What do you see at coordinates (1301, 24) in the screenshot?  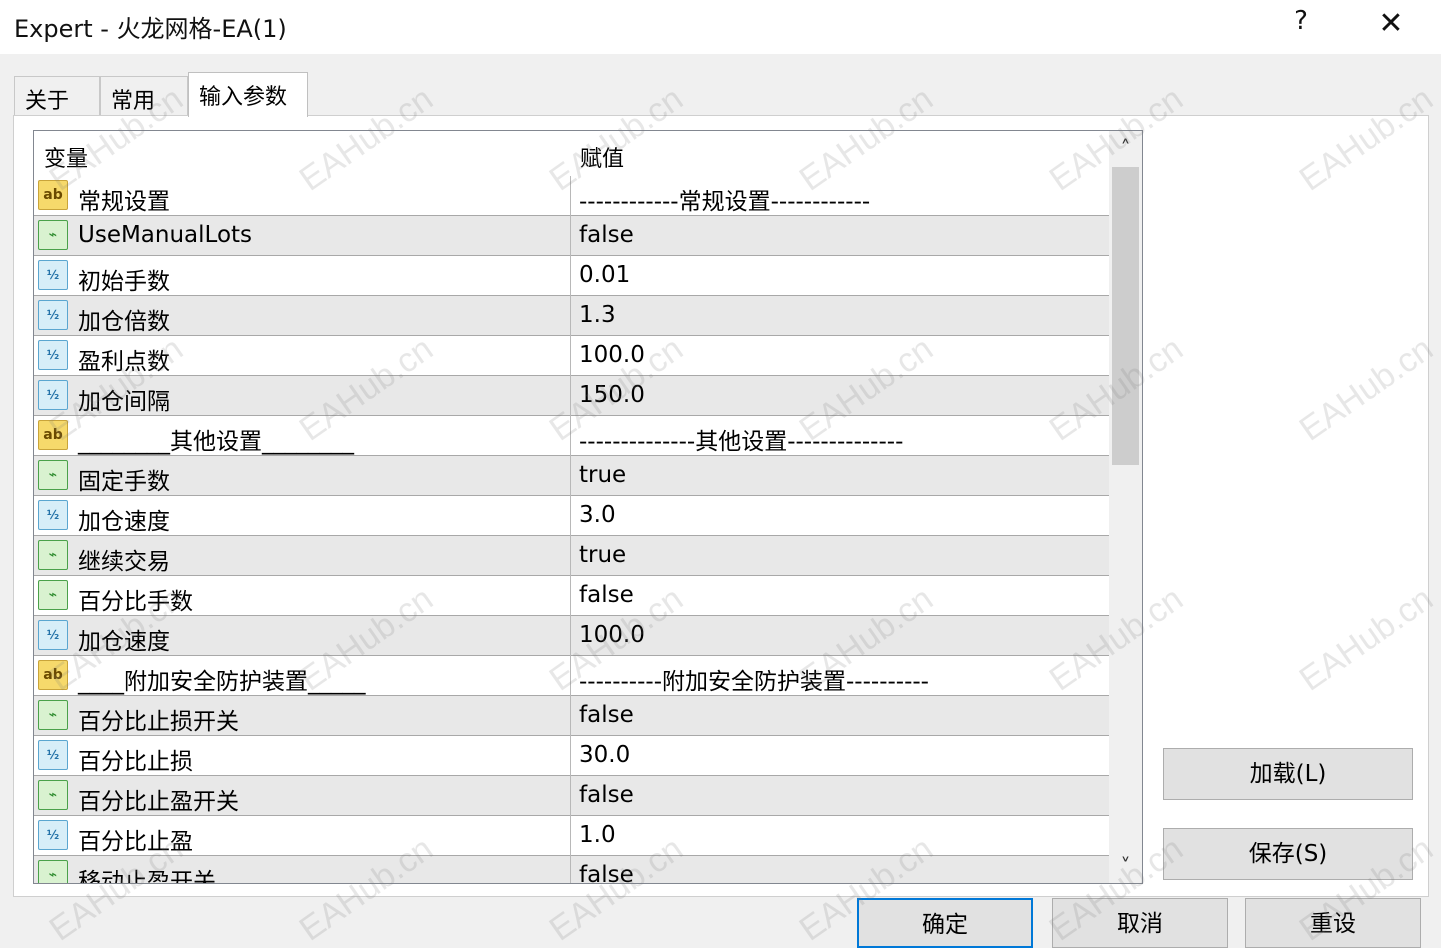 I see `help-button: ?` at bounding box center [1301, 24].